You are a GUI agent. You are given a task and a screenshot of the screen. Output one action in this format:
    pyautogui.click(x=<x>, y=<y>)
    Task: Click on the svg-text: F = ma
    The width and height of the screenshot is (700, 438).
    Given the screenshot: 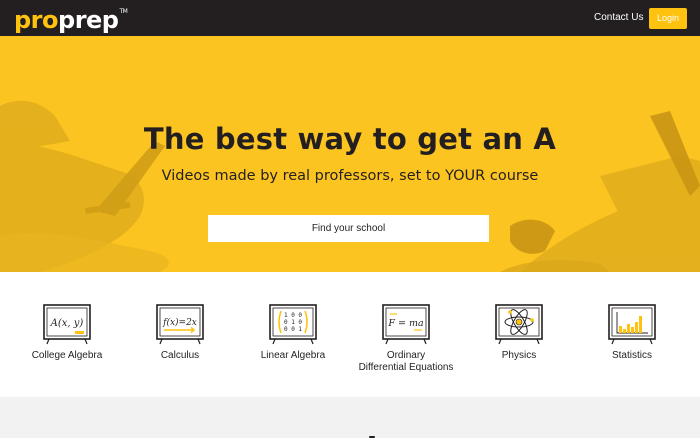 What is the action you would take?
    pyautogui.click(x=405, y=323)
    